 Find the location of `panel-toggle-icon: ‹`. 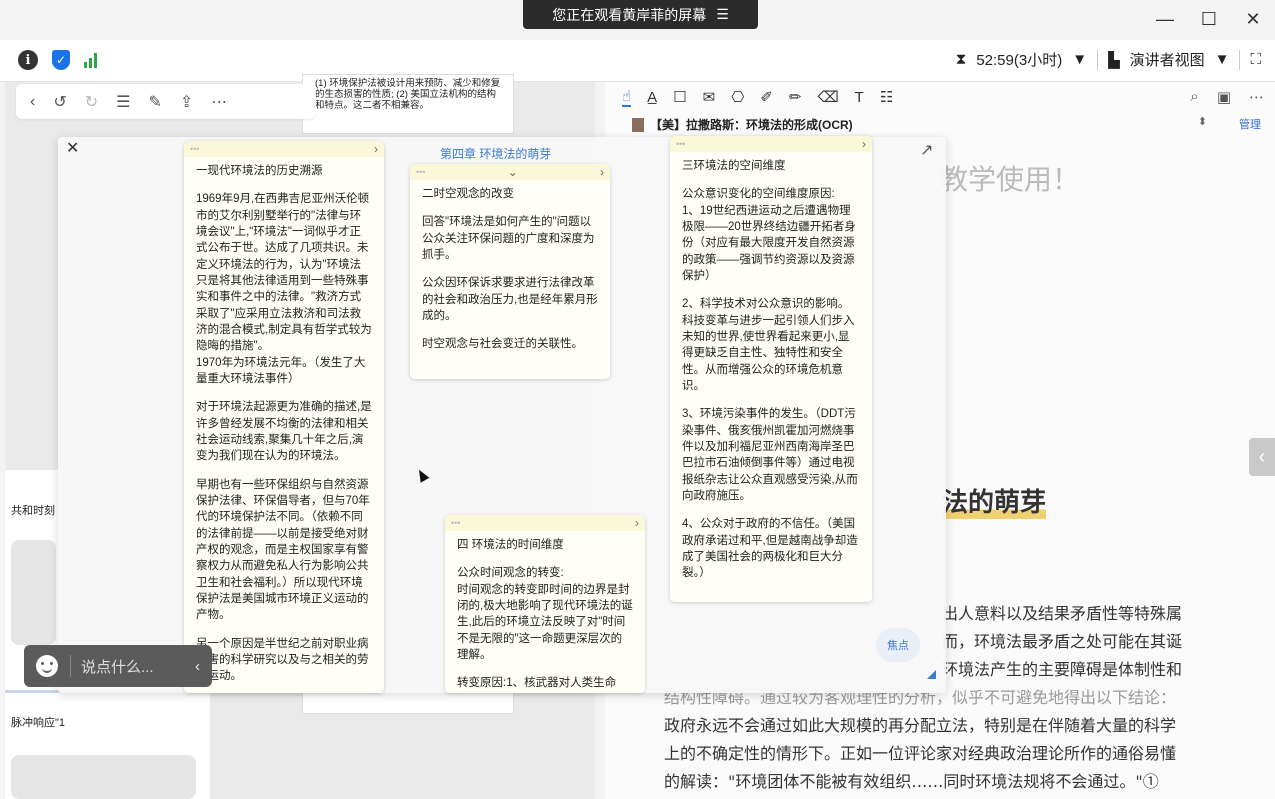

panel-toggle-icon: ‹ is located at coordinates (1262, 457).